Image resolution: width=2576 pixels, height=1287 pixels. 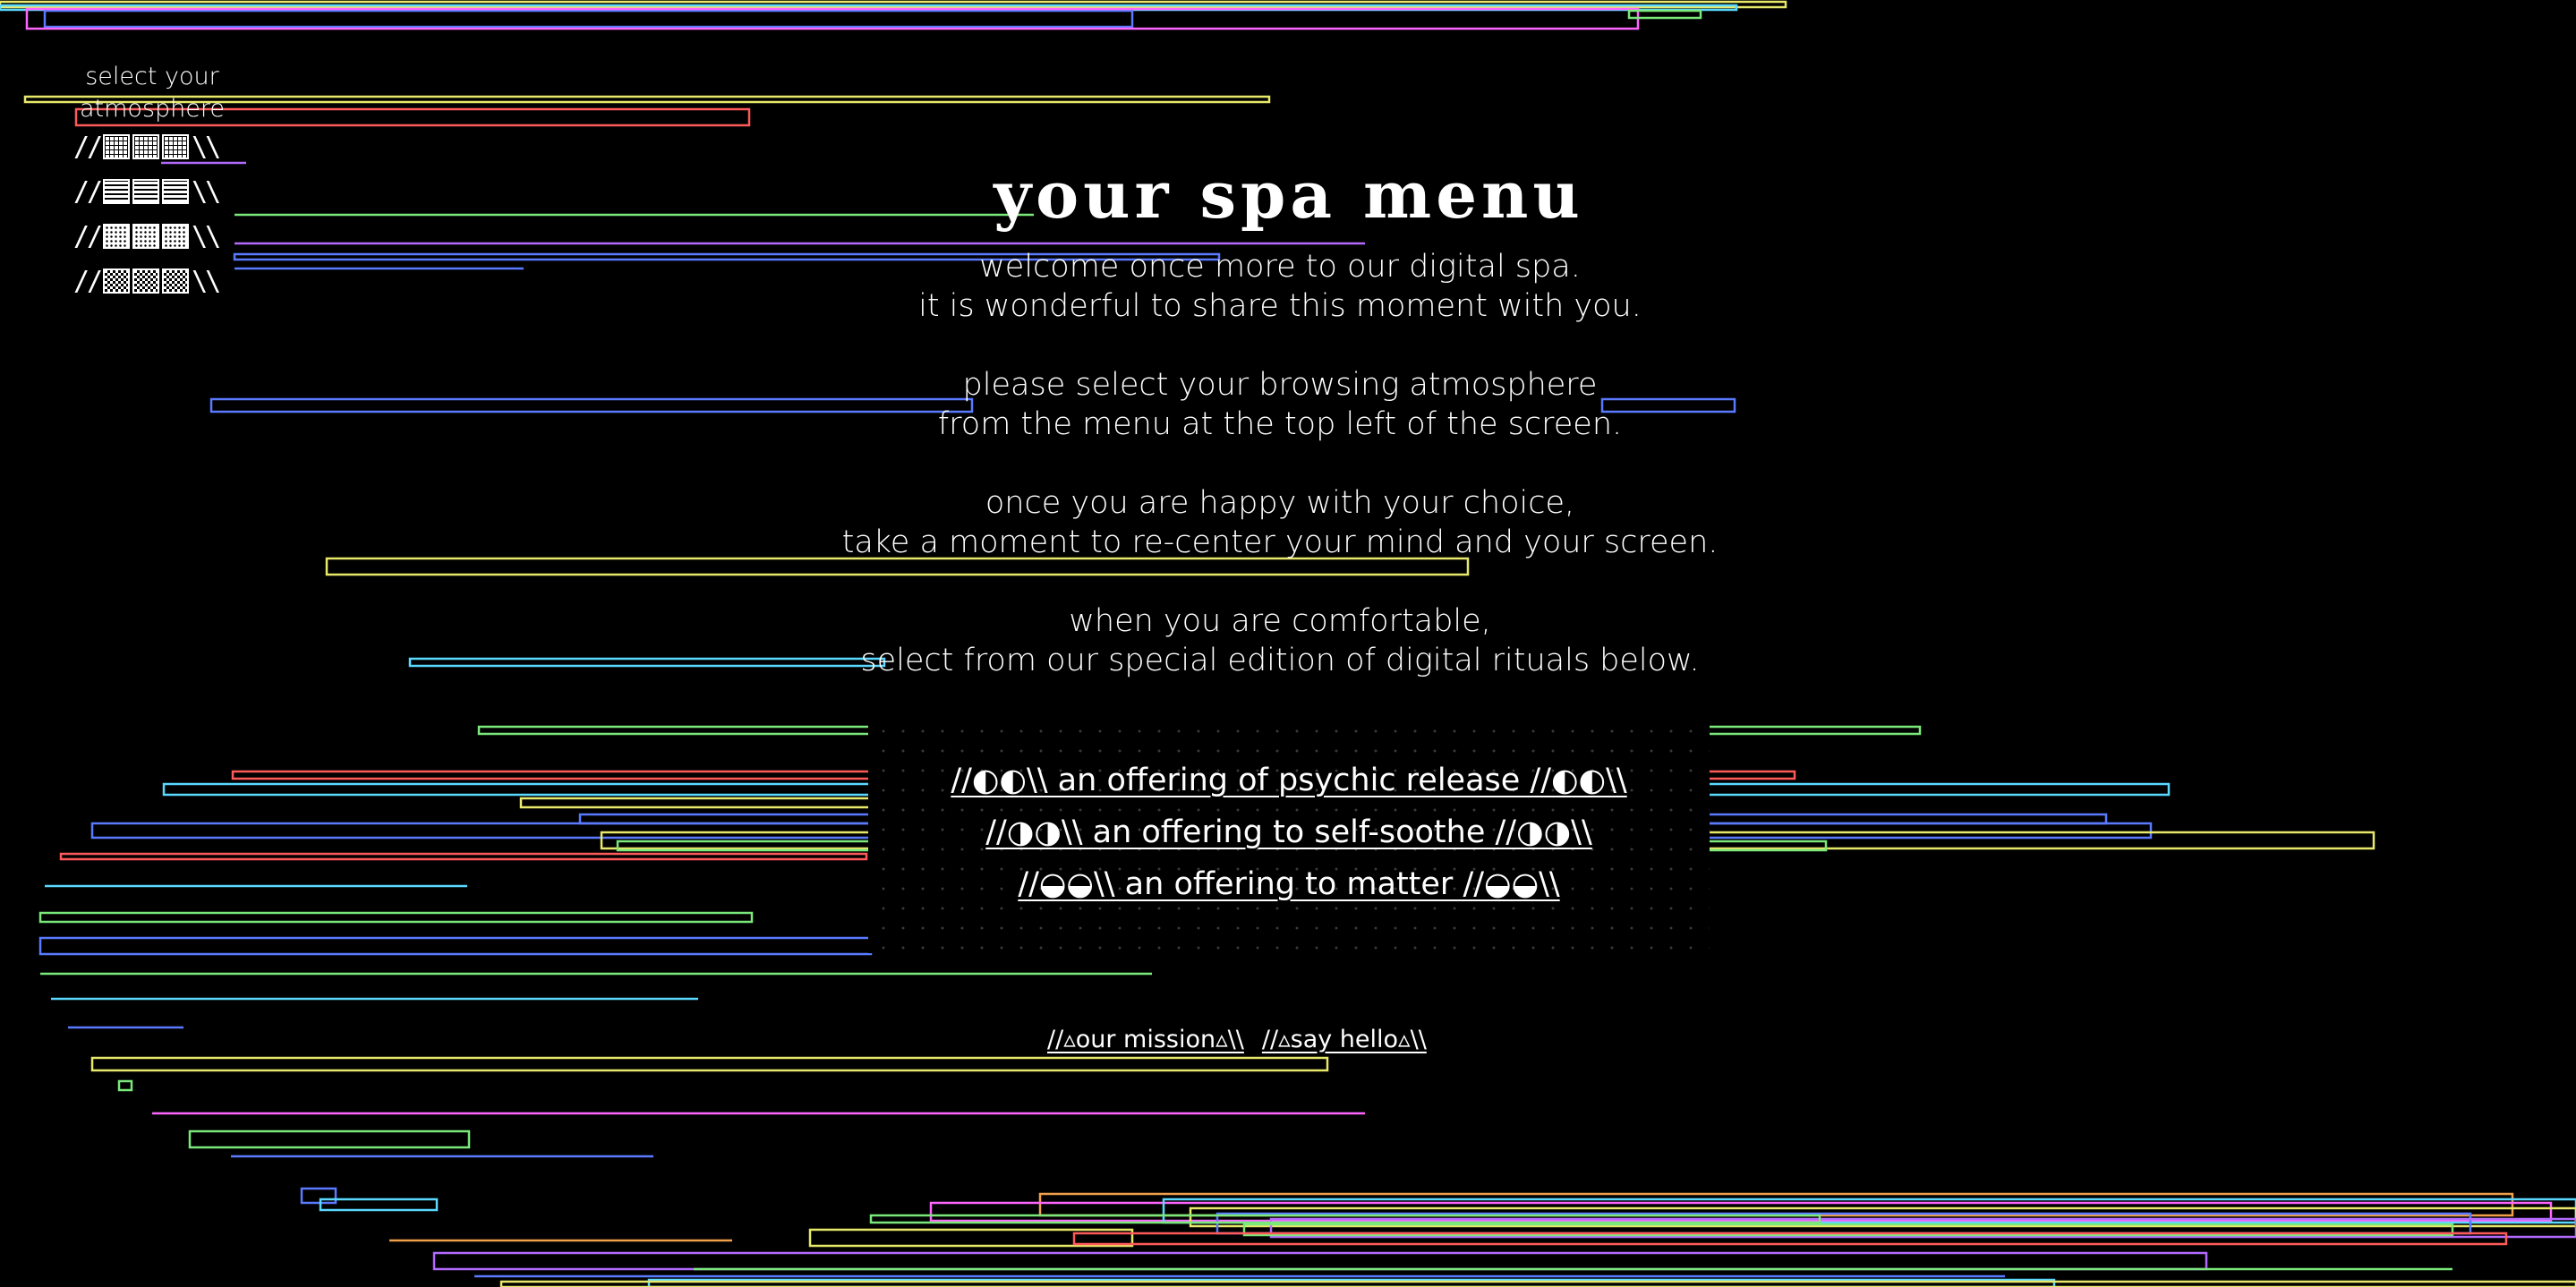 What do you see at coordinates (1289, 195) in the screenshot?
I see `page-title: your spa menu` at bounding box center [1289, 195].